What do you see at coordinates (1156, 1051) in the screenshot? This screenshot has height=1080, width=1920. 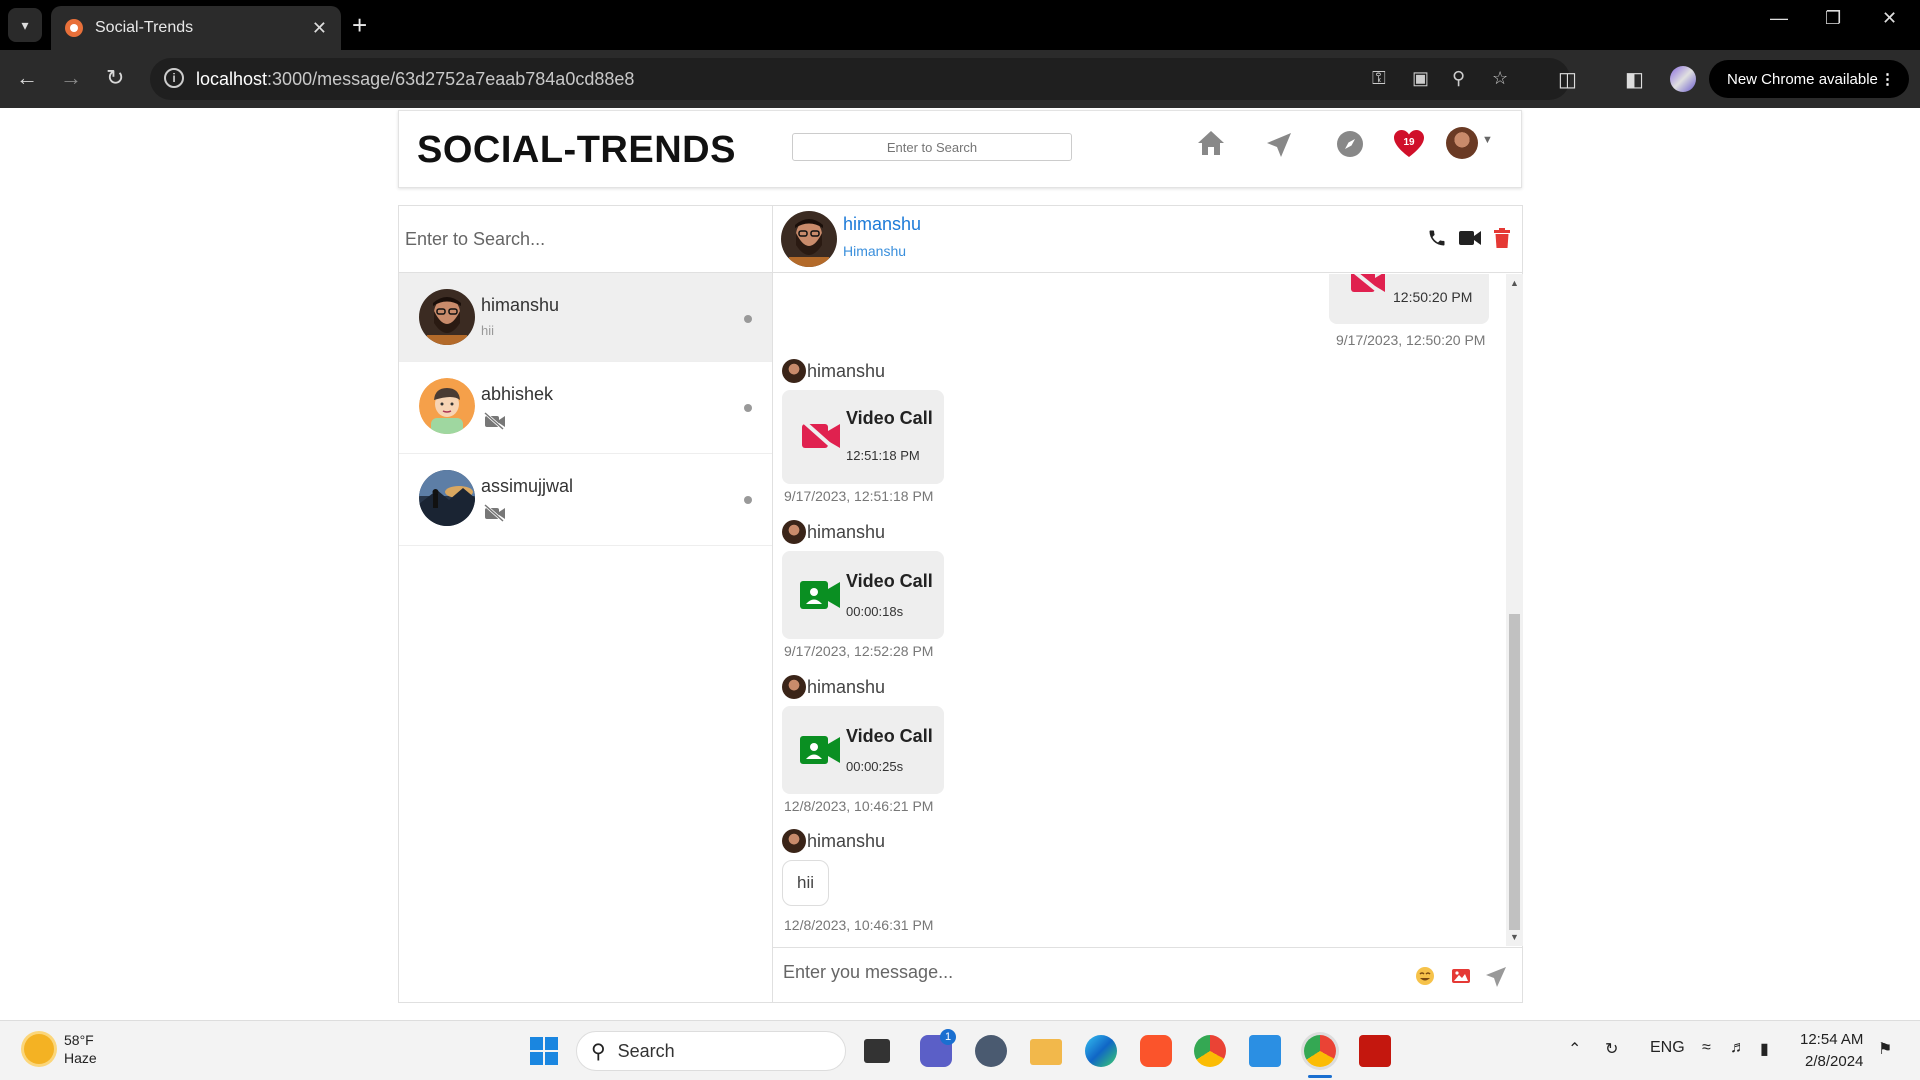 I see `brave-browser-icon` at bounding box center [1156, 1051].